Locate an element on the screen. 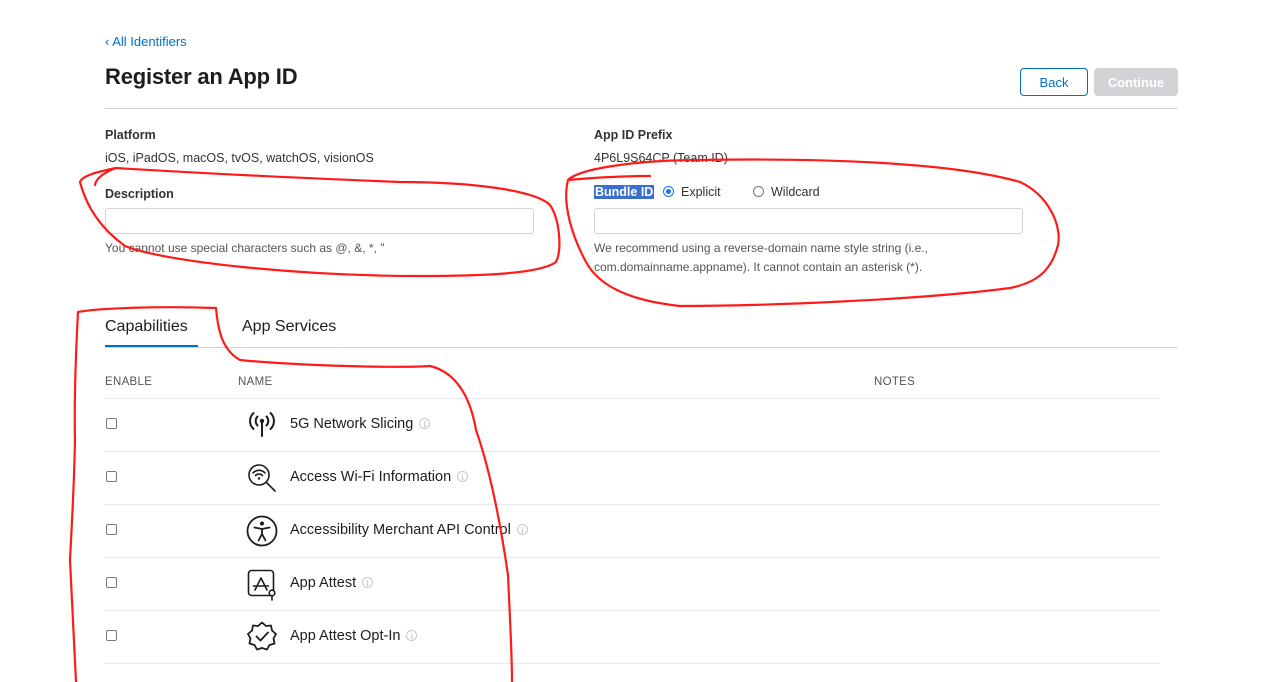  wildcard-radio-label: Wildcard is located at coordinates (795, 192).